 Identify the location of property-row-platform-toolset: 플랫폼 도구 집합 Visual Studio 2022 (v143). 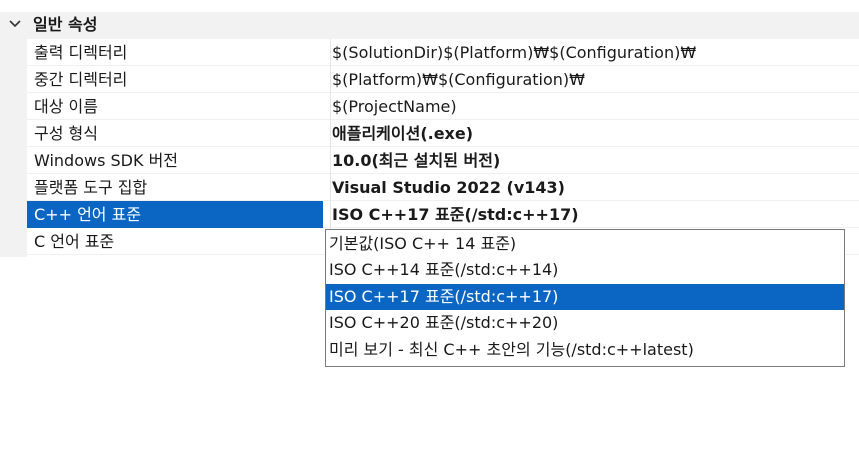
(443, 187).